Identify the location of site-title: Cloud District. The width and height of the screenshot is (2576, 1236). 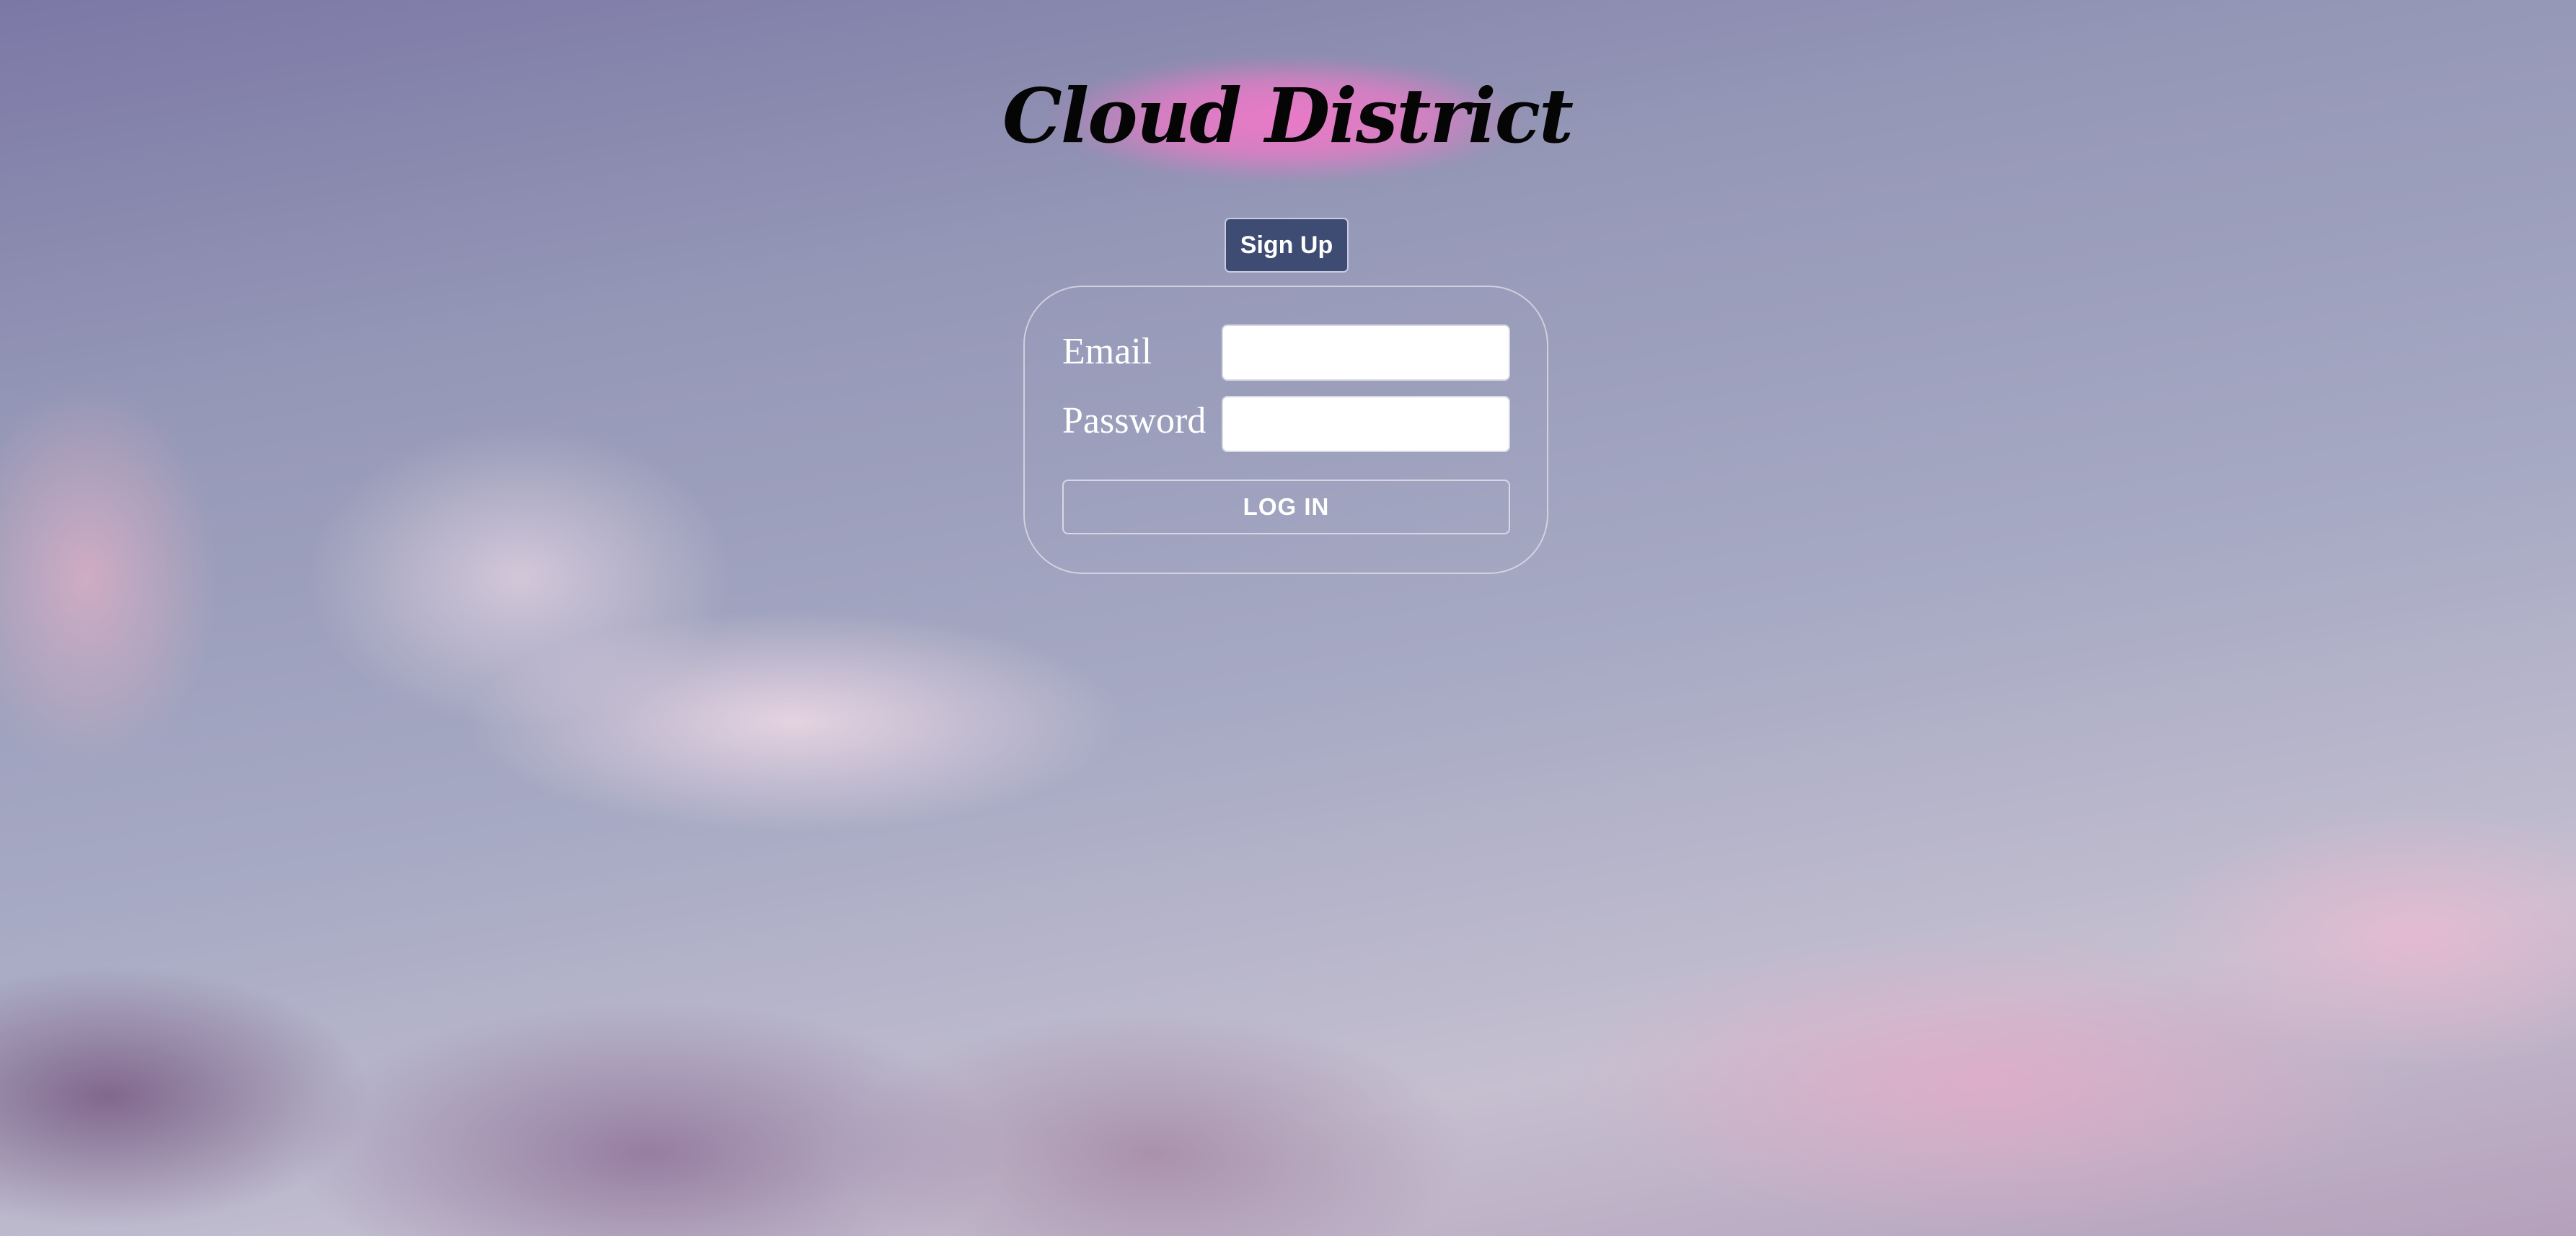
(1288, 115).